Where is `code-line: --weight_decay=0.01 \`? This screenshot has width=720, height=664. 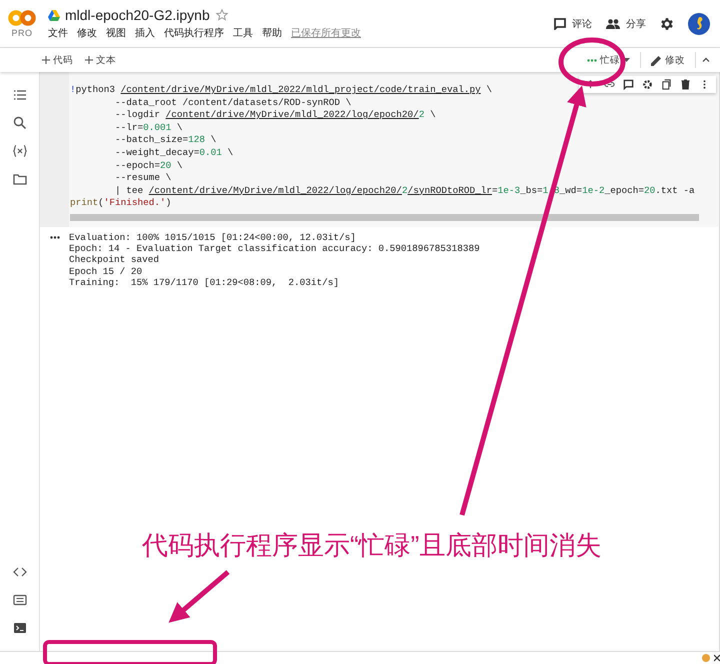 code-line: --weight_decay=0.01 \ is located at coordinates (174, 153).